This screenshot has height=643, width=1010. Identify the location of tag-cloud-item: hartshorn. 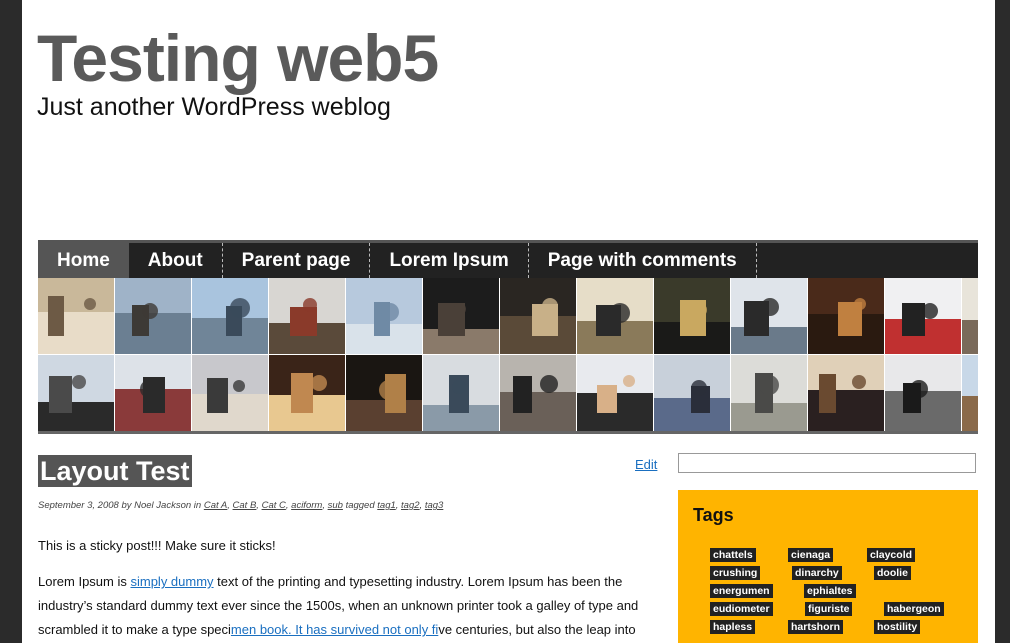
(816, 627).